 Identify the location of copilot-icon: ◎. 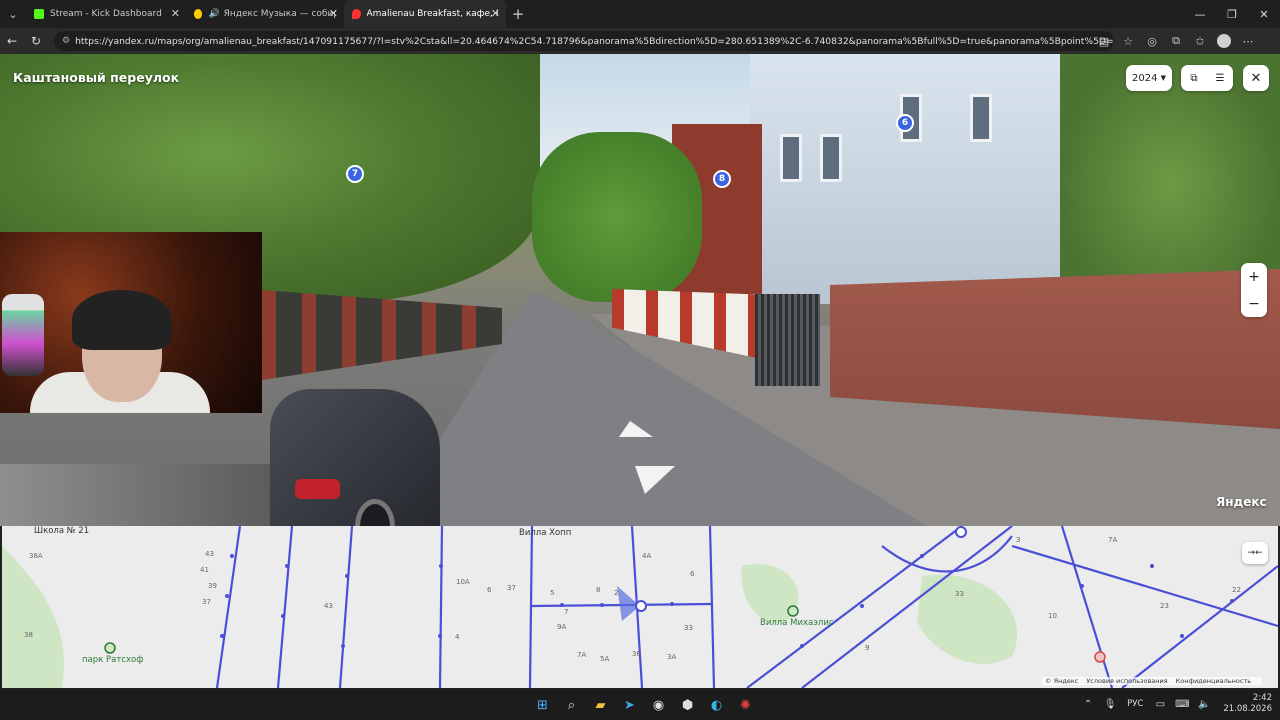
(1152, 41).